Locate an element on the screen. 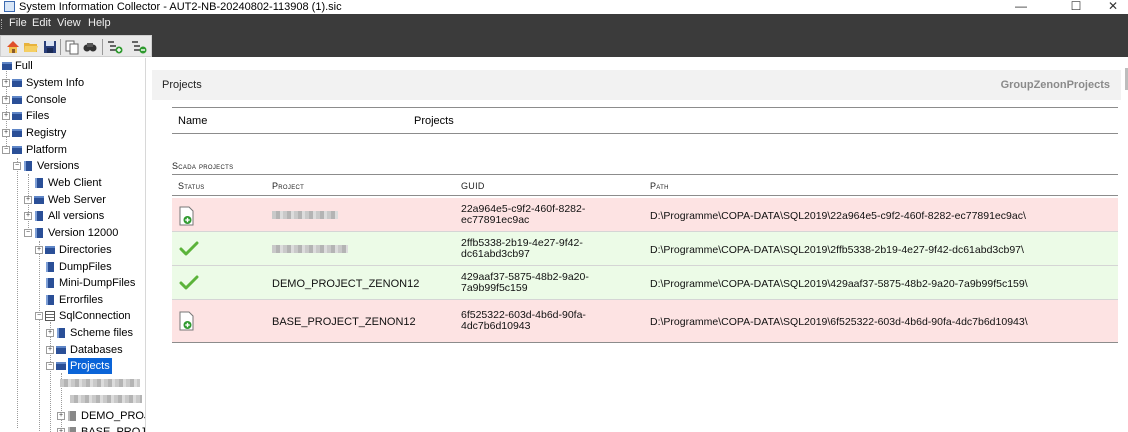 Image resolution: width=1128 pixels, height=432 pixels. minimize-button: — is located at coordinates (1021, 7).